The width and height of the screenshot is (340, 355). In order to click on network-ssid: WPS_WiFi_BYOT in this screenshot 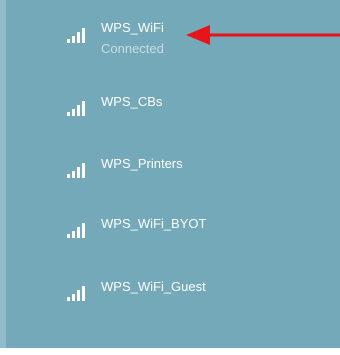, I will do `click(154, 223)`.